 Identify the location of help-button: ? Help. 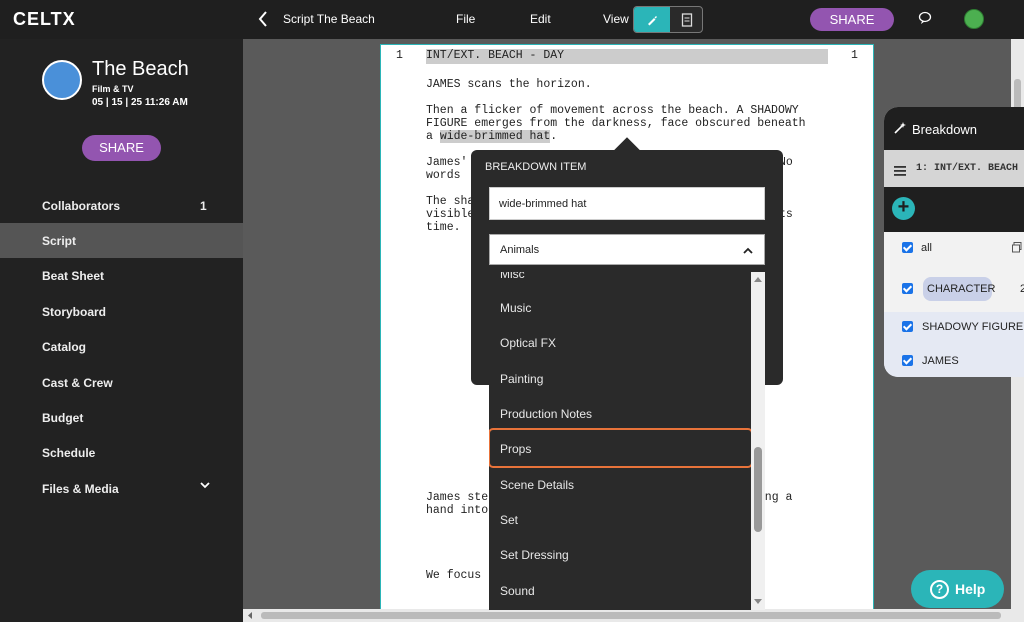
(957, 589).